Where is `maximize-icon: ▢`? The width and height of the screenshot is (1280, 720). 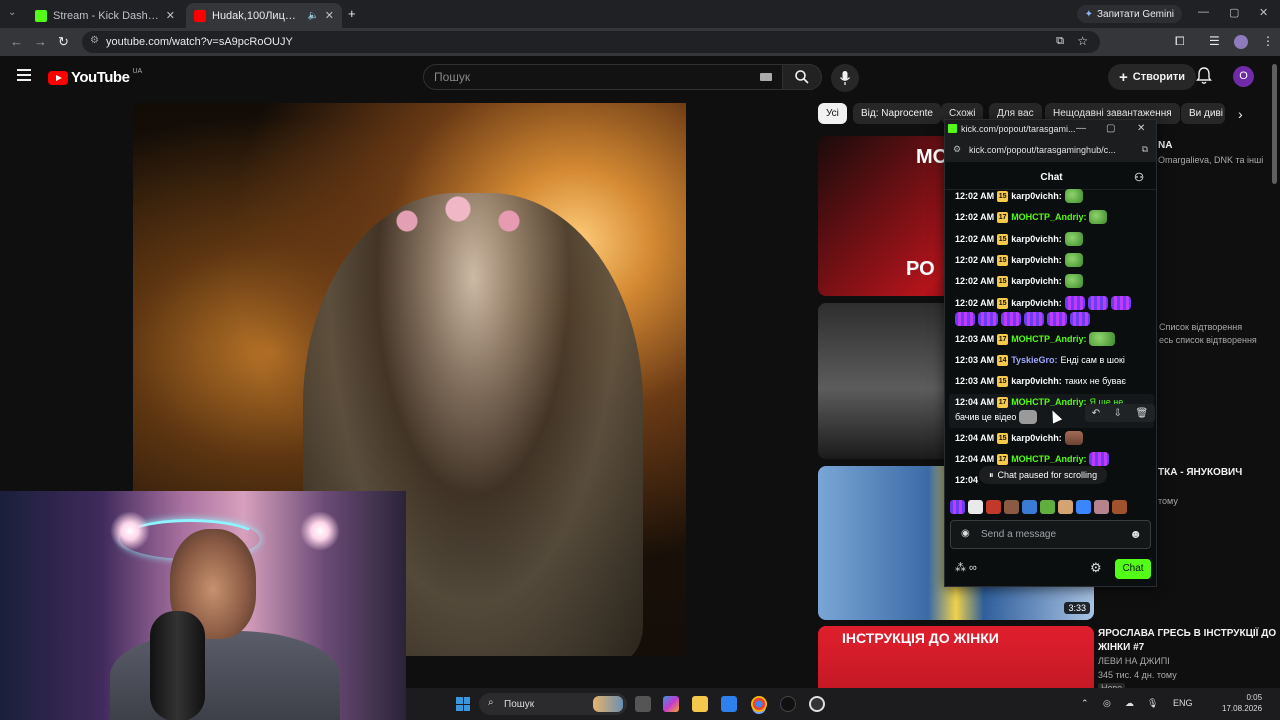
maximize-icon: ▢ is located at coordinates (1234, 12).